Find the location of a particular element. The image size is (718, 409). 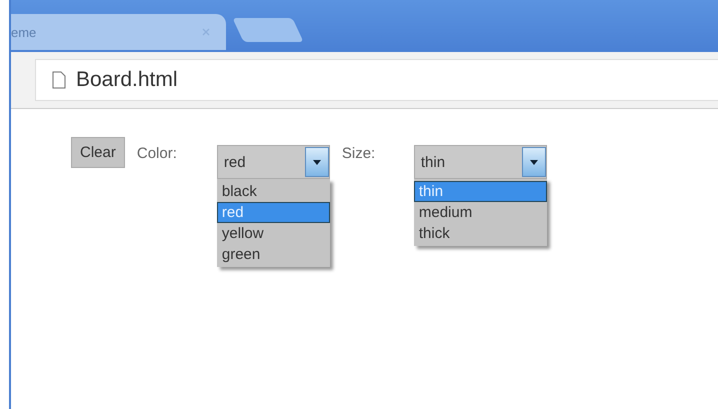

dropdown-option: yellow is located at coordinates (273, 233).